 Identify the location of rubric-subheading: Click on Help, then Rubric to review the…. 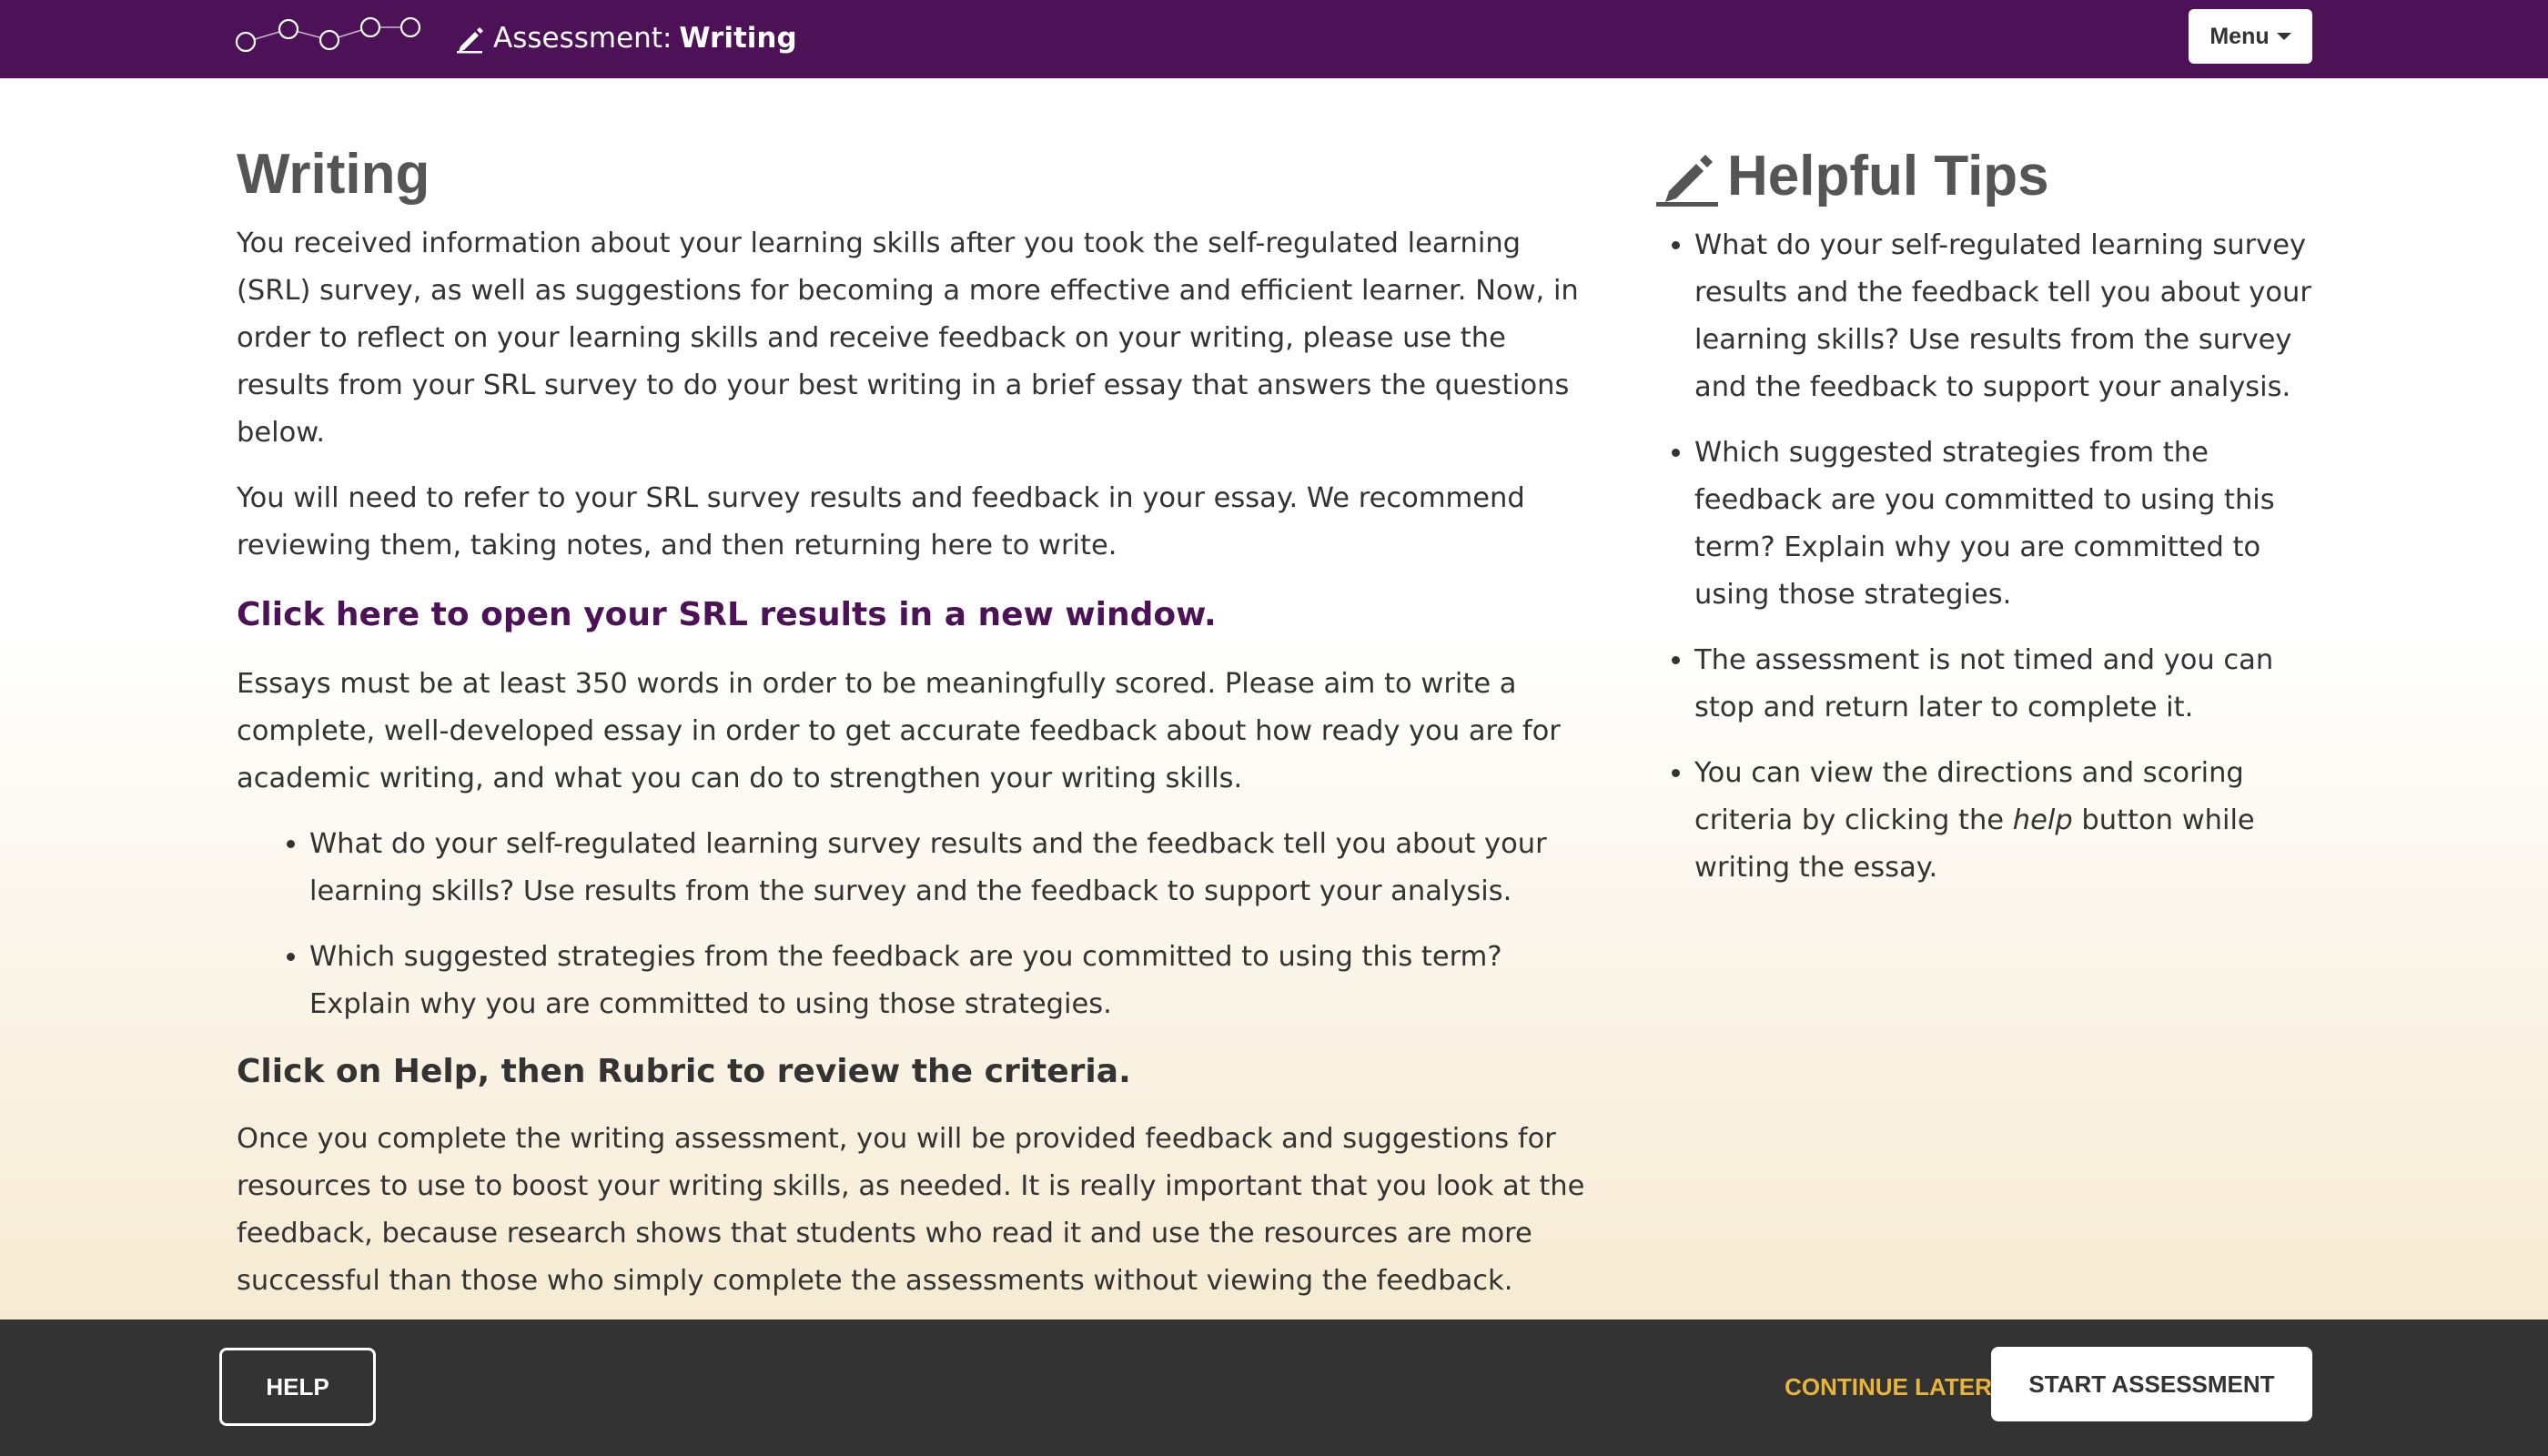
(684, 1072).